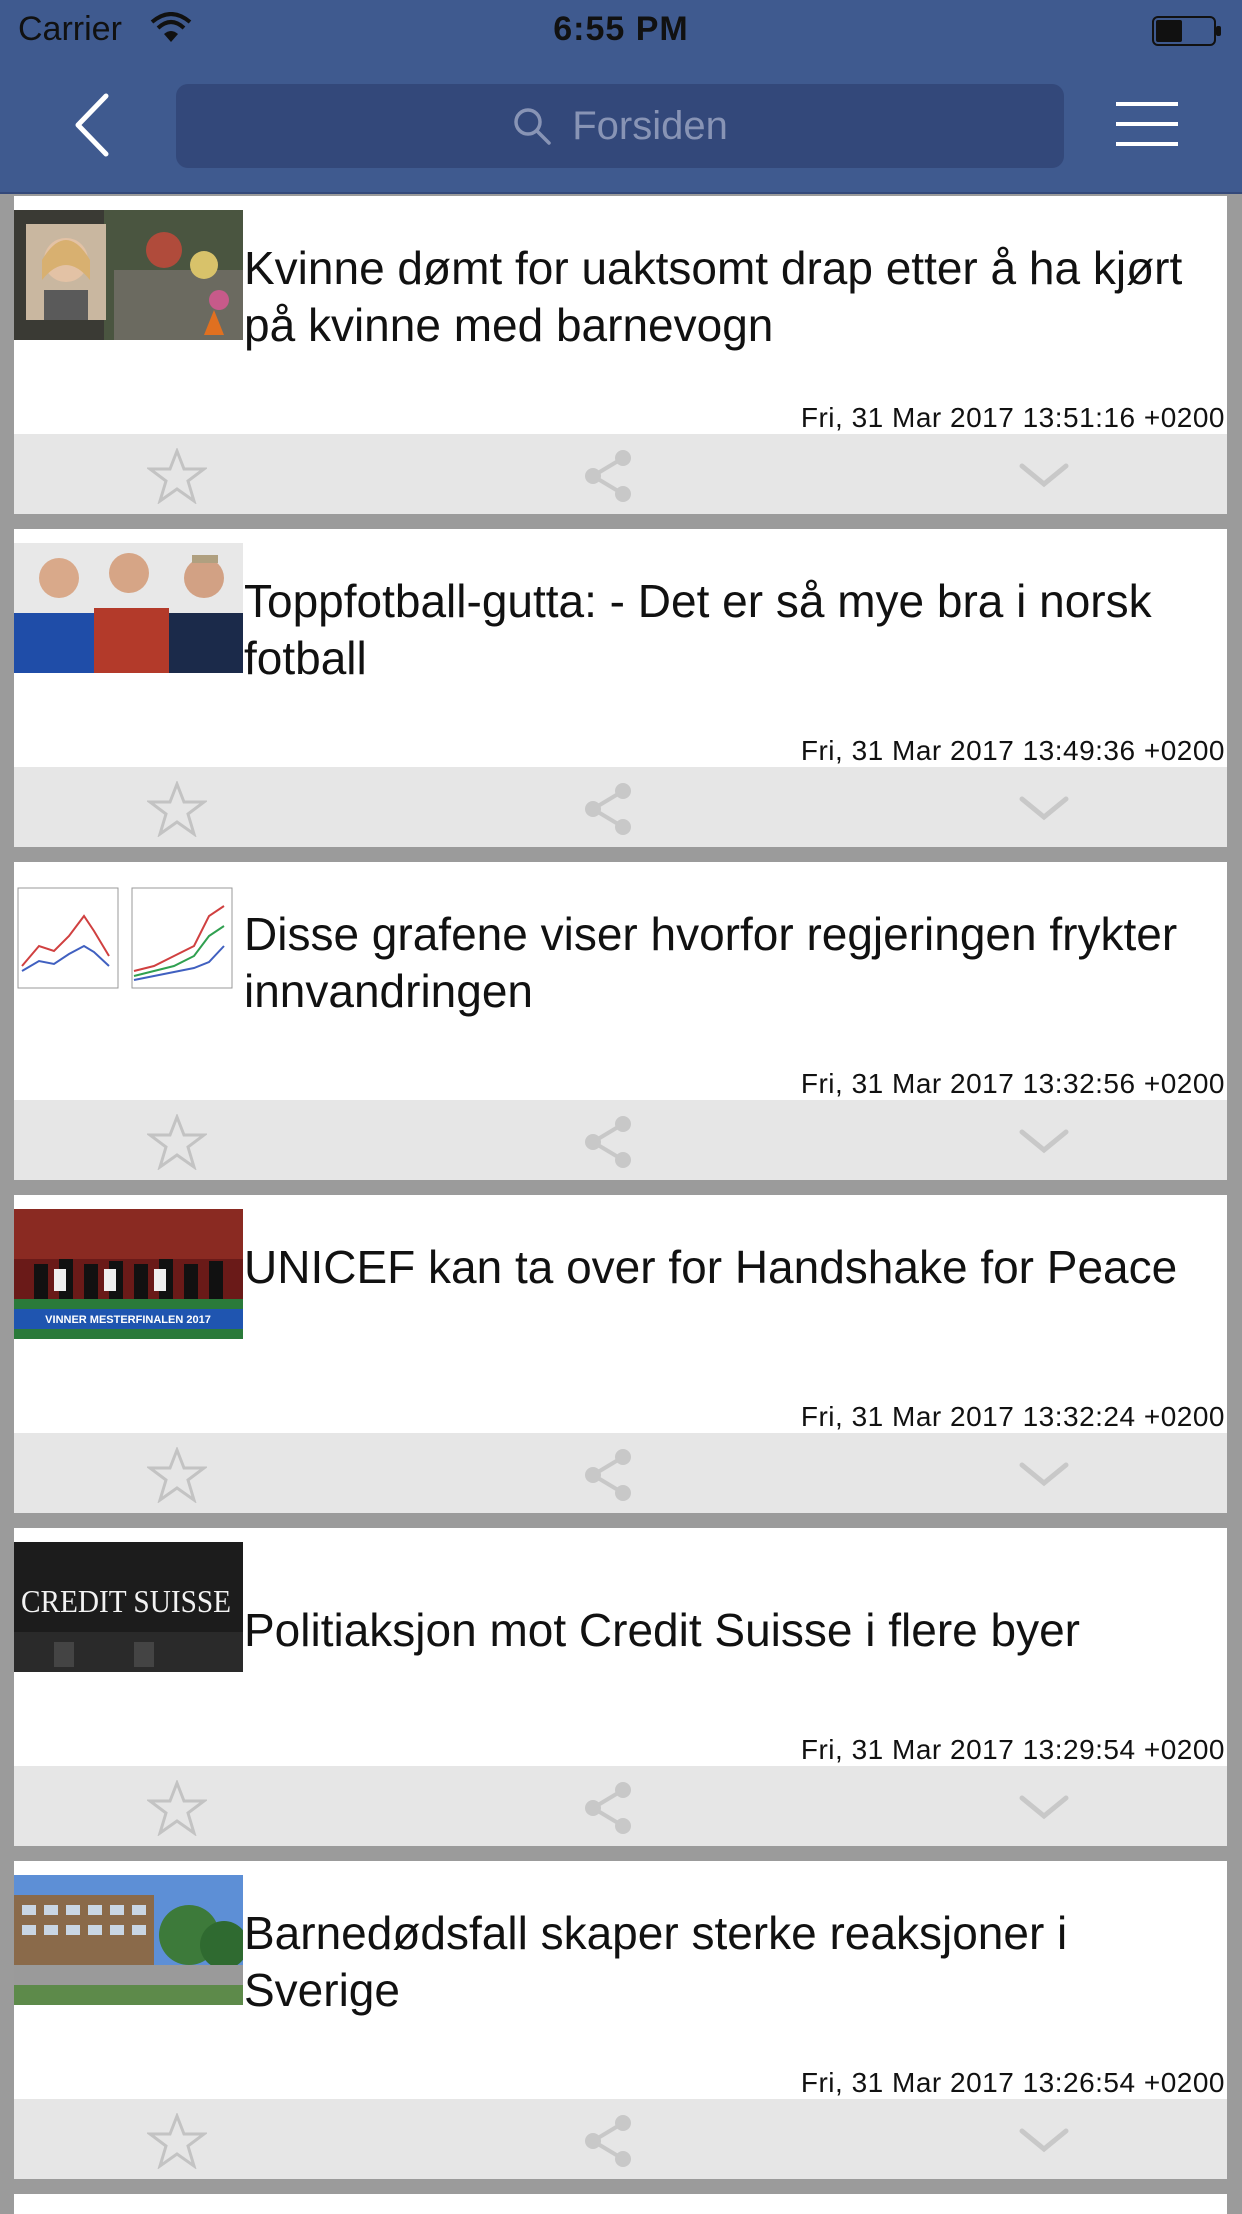 Image resolution: width=1242 pixels, height=2214 pixels. I want to click on article-date: Fri, 31 Mar 2017 13:49:36 +0200, so click(1012, 750).